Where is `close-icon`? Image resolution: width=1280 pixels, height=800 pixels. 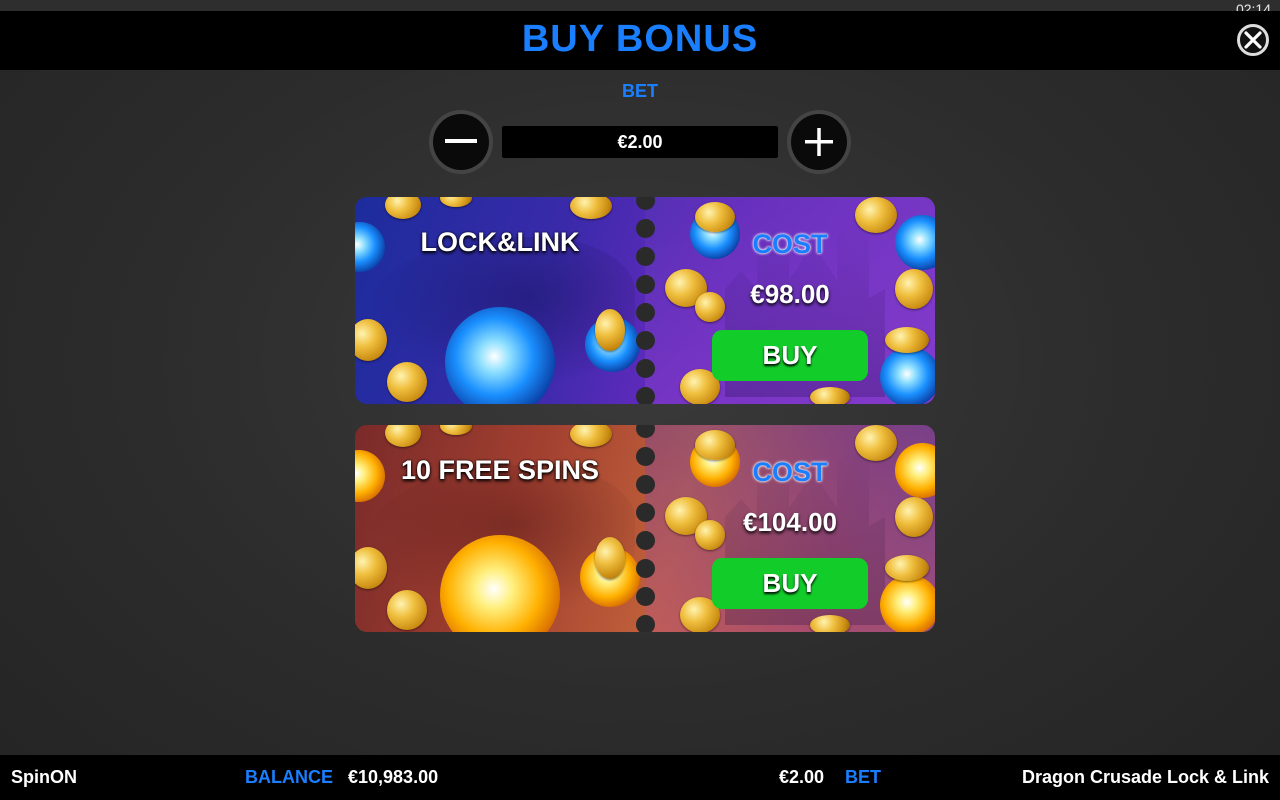 close-icon is located at coordinates (1253, 40).